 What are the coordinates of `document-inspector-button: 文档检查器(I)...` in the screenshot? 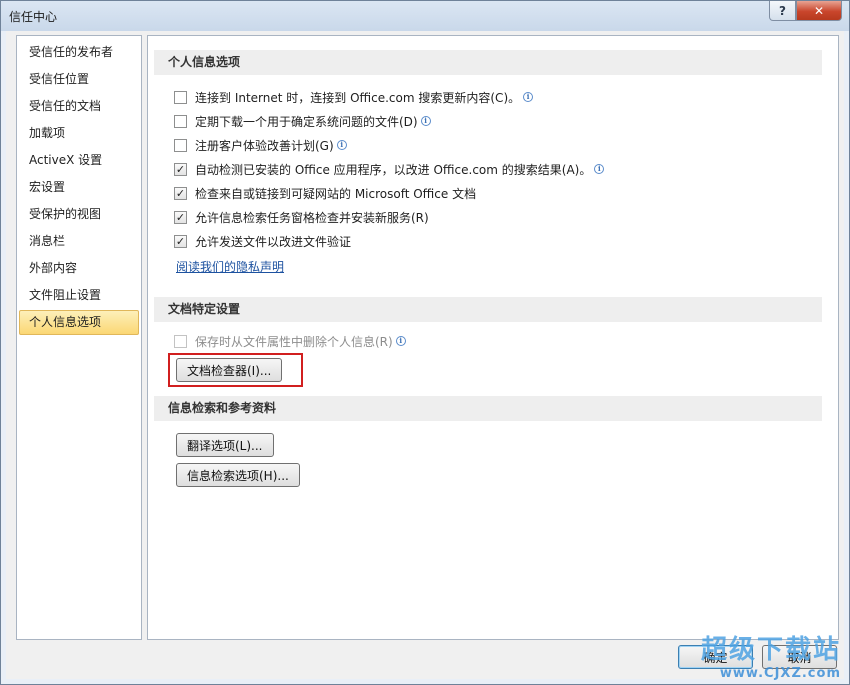 It's located at (229, 370).